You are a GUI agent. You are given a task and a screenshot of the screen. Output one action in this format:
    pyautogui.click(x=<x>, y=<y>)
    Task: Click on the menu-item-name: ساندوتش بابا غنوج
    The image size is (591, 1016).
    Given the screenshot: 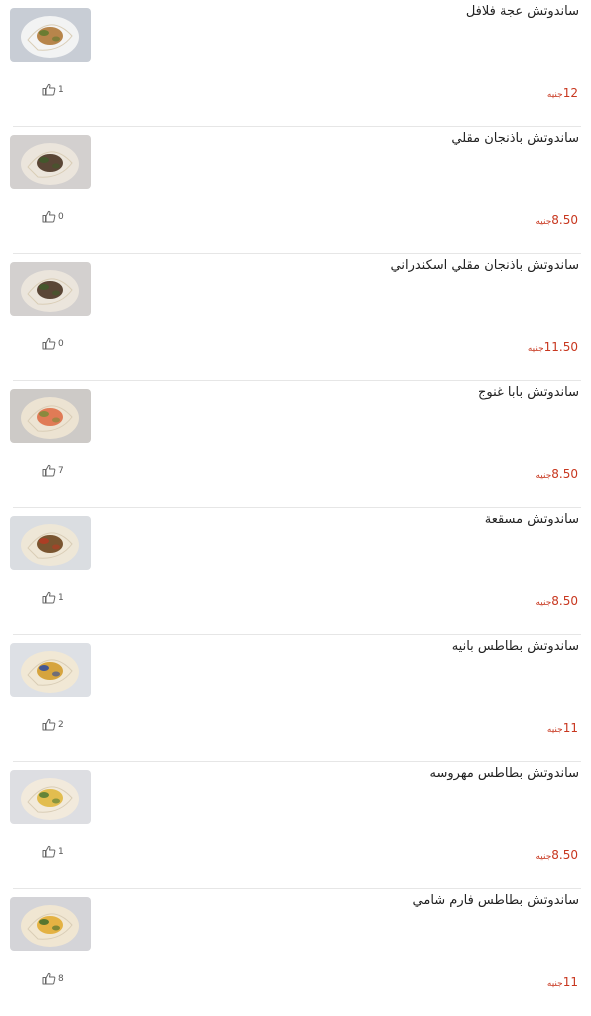 What is the action you would take?
    pyautogui.click(x=528, y=392)
    